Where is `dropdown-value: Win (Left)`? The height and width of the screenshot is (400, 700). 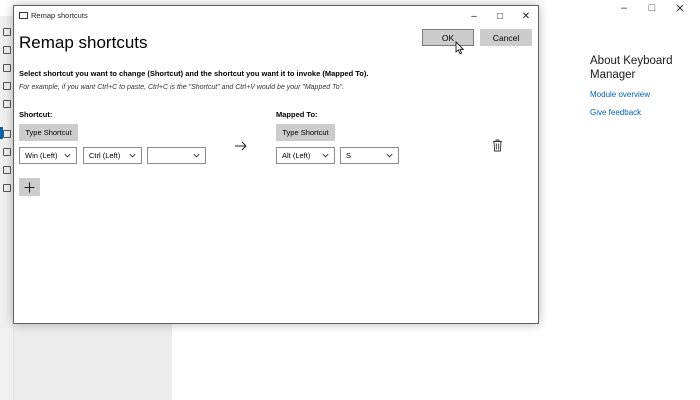 dropdown-value: Win (Left) is located at coordinates (41, 155).